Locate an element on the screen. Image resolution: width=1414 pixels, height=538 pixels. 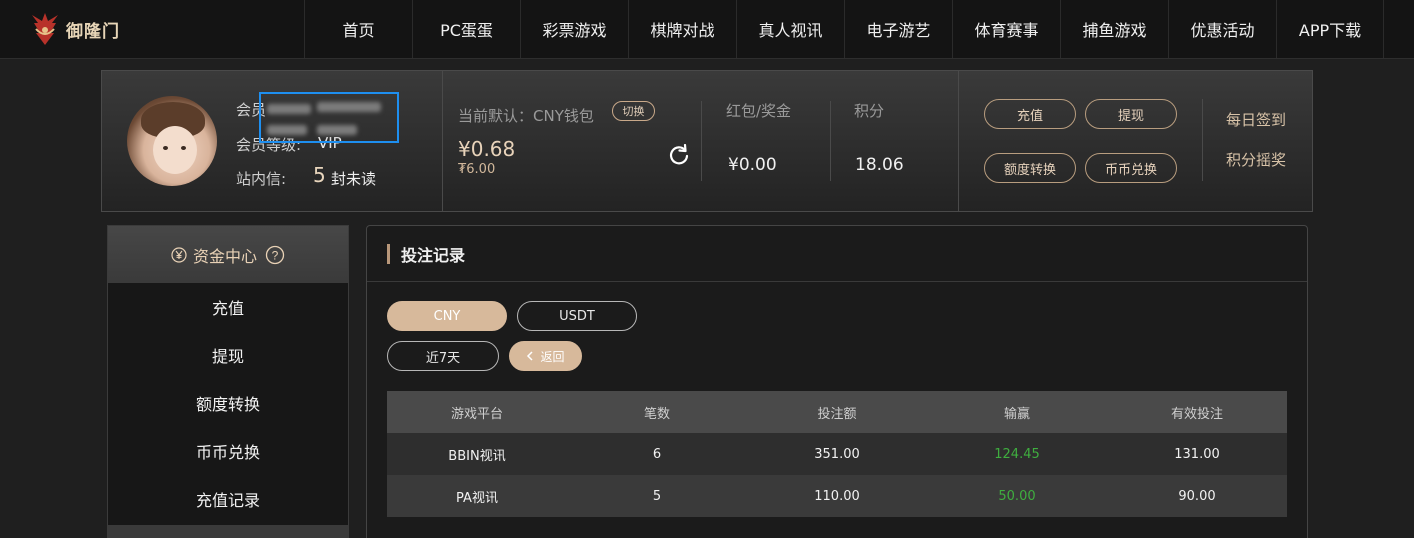
points-value: 18.06 is located at coordinates (879, 165).